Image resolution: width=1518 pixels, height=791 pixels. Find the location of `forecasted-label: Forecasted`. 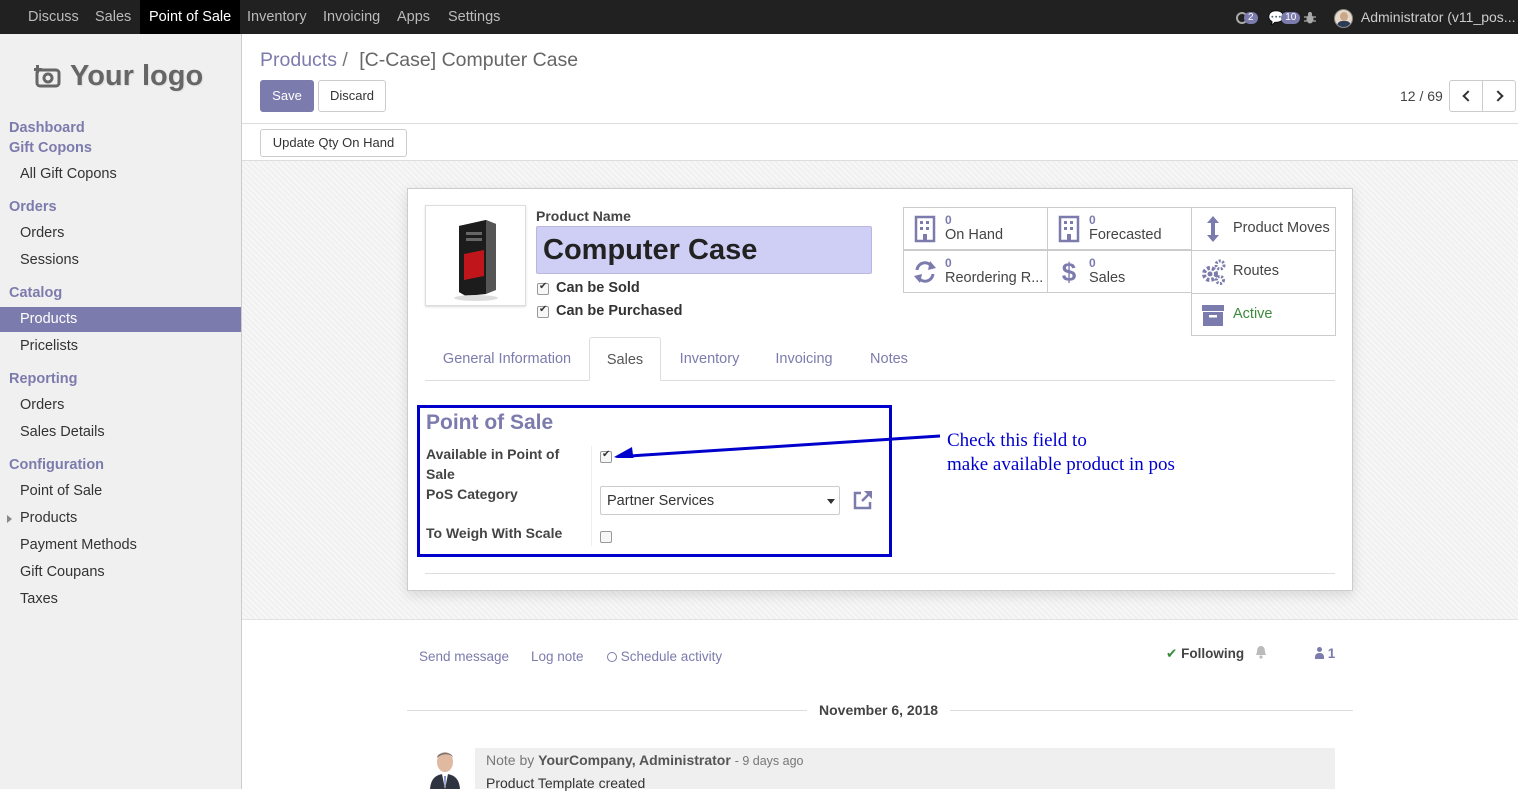

forecasted-label: Forecasted is located at coordinates (1125, 235).